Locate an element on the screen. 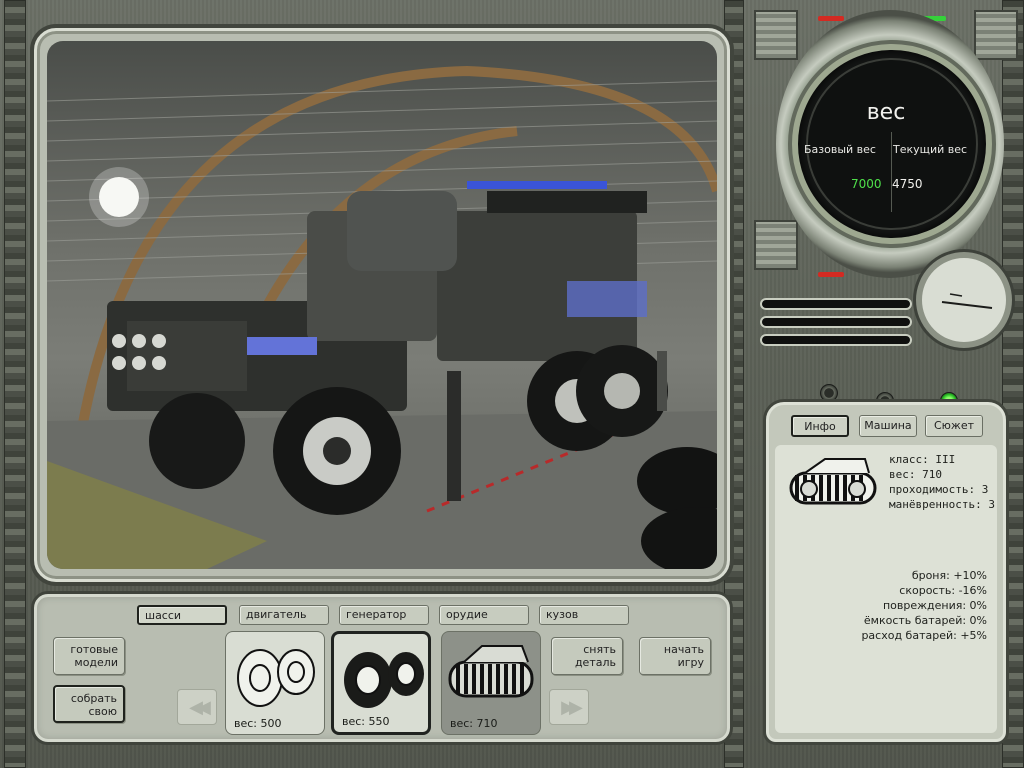  scroll-right-button: ▶▶ is located at coordinates (569, 707).